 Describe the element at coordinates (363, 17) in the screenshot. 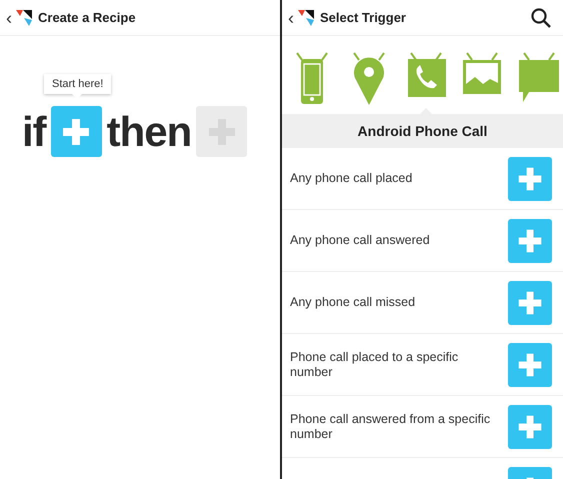

I see `screen-title: Select Trigger` at that location.